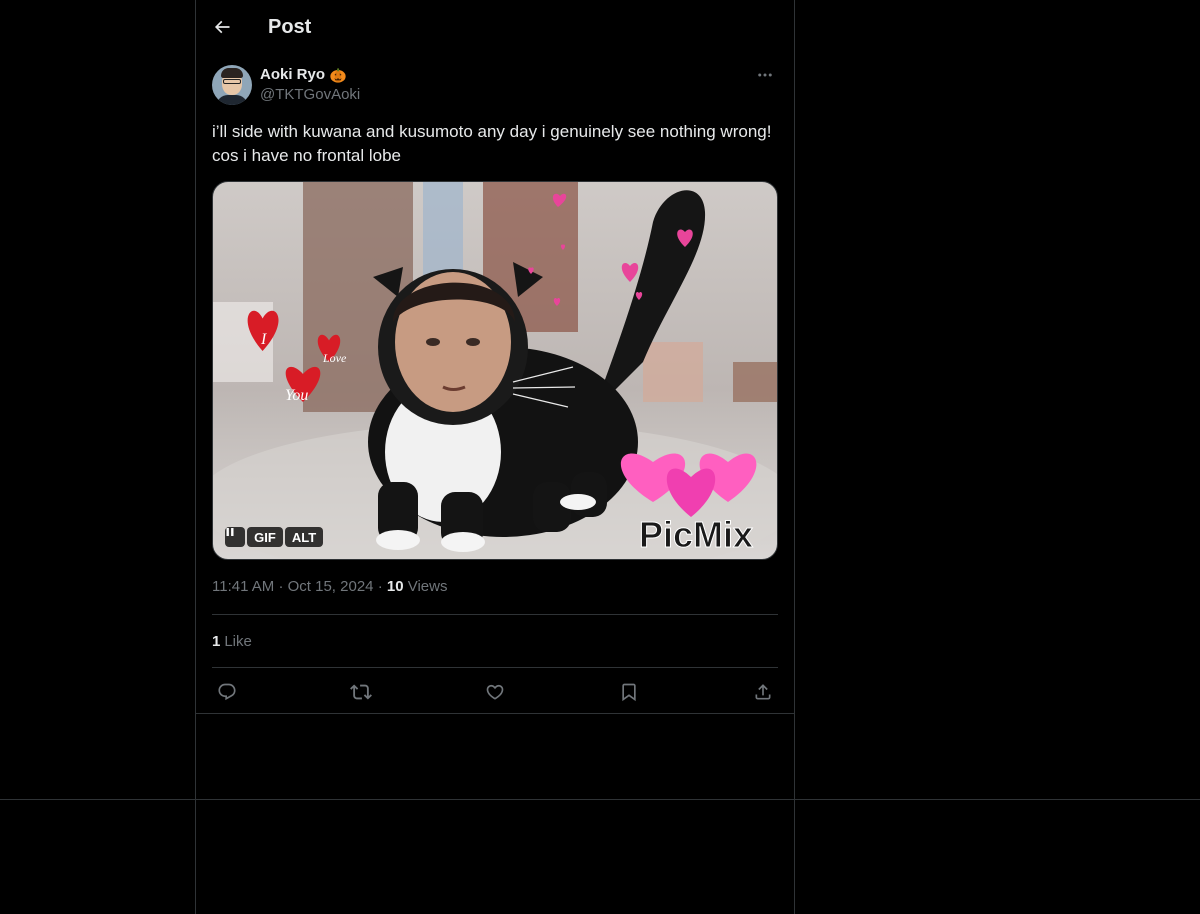 The image size is (1200, 914). What do you see at coordinates (235, 537) in the screenshot?
I see `pause-button` at bounding box center [235, 537].